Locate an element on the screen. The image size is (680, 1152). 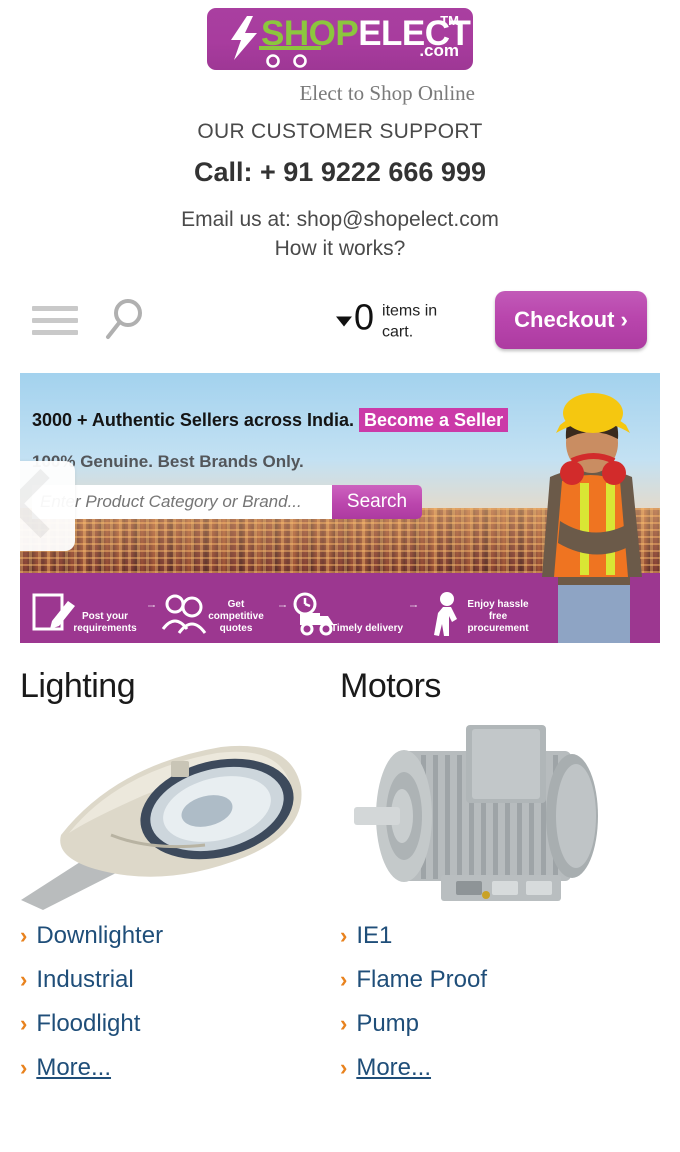
hamburger-menu-icon is located at coordinates (55, 320).